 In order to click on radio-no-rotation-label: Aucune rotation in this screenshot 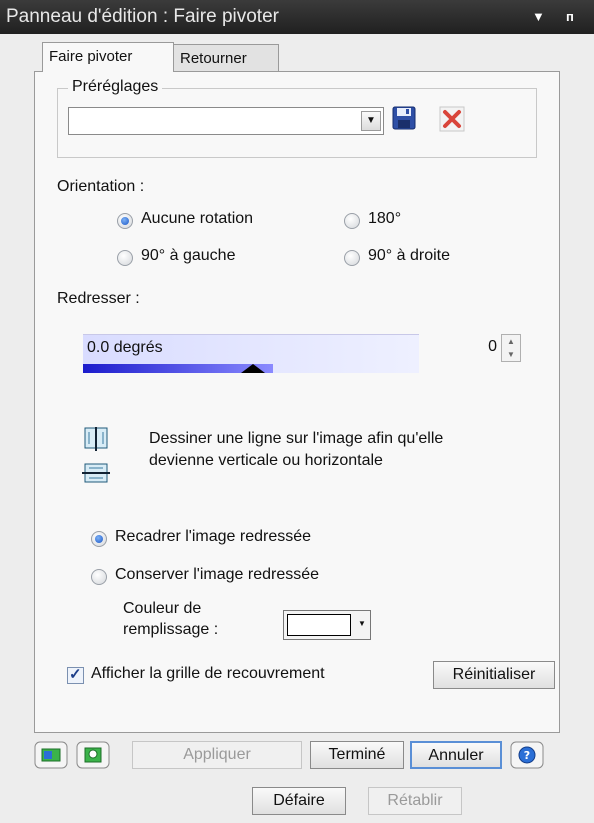, I will do `click(197, 219)`.